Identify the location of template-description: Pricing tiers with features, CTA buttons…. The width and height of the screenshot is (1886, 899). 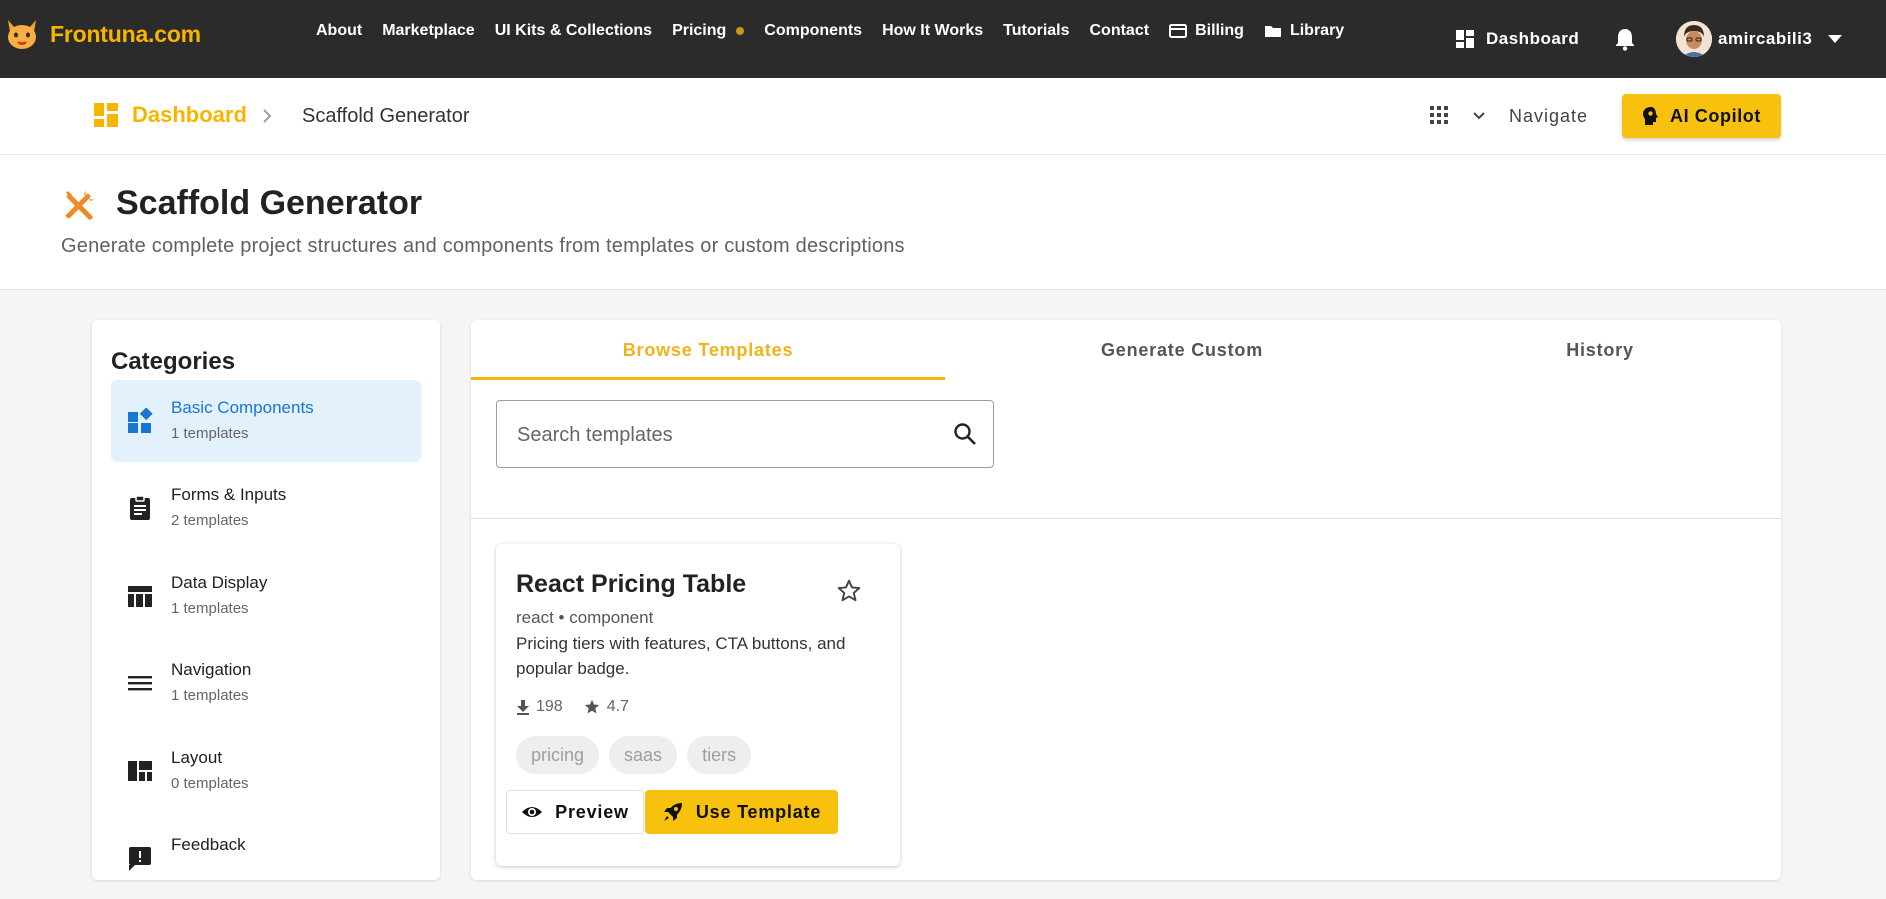
(681, 656).